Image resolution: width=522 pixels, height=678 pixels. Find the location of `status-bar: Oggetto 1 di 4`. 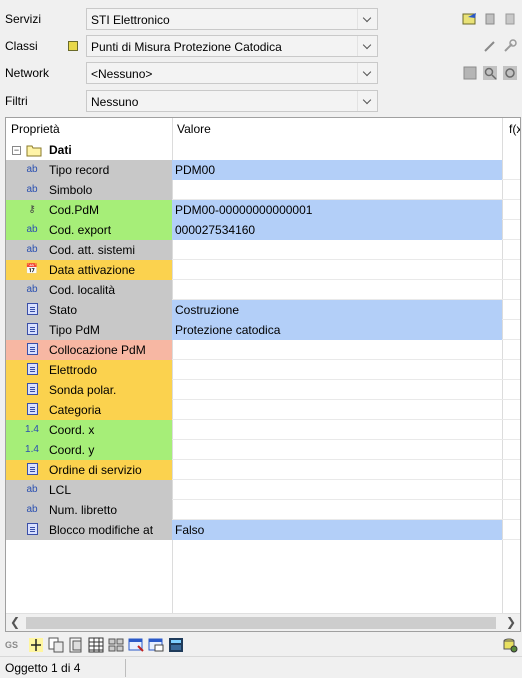

status-bar: Oggetto 1 di 4 is located at coordinates (261, 667).